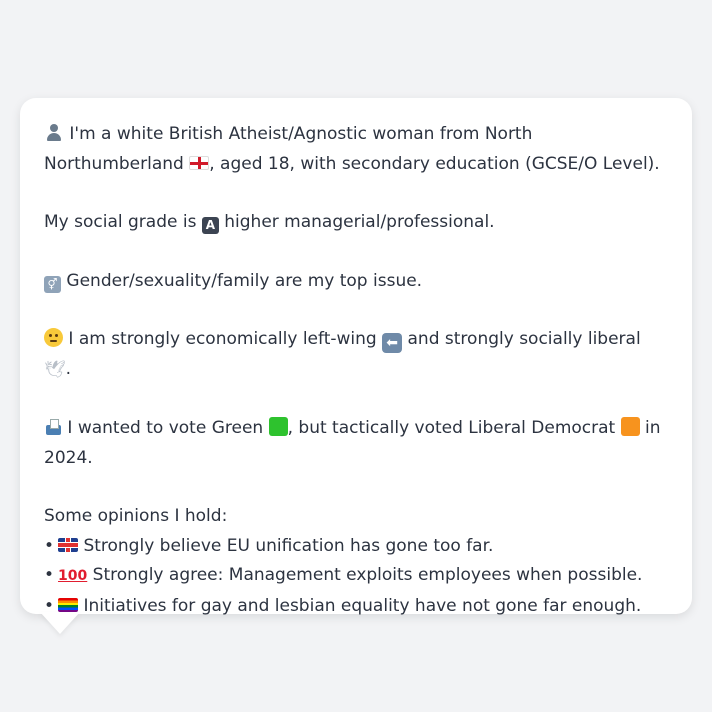 The width and height of the screenshot is (712, 712). What do you see at coordinates (630, 426) in the screenshot?
I see `orange-square-icon` at bounding box center [630, 426].